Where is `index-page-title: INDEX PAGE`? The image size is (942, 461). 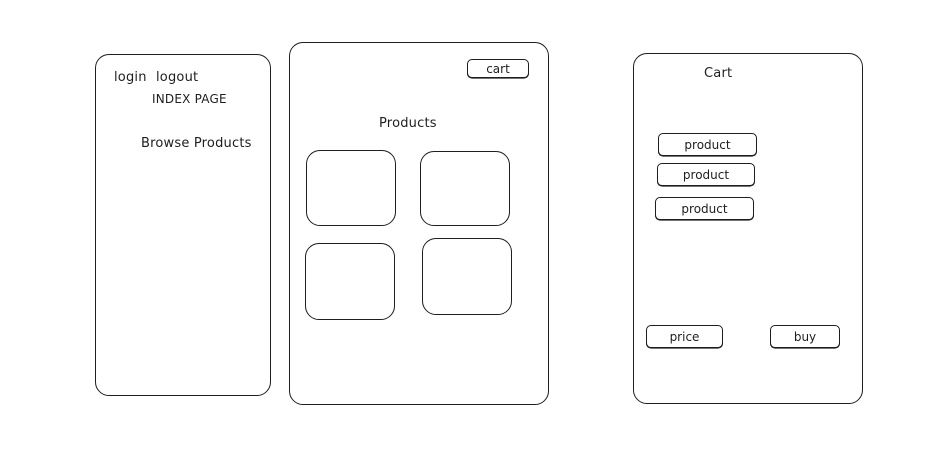
index-page-title: INDEX PAGE is located at coordinates (189, 99).